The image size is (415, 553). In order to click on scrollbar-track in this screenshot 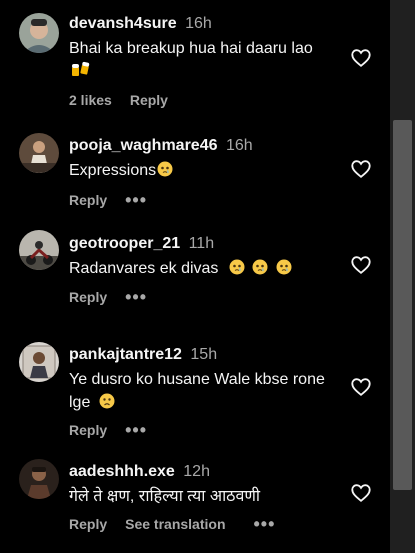, I will do `click(402, 276)`.